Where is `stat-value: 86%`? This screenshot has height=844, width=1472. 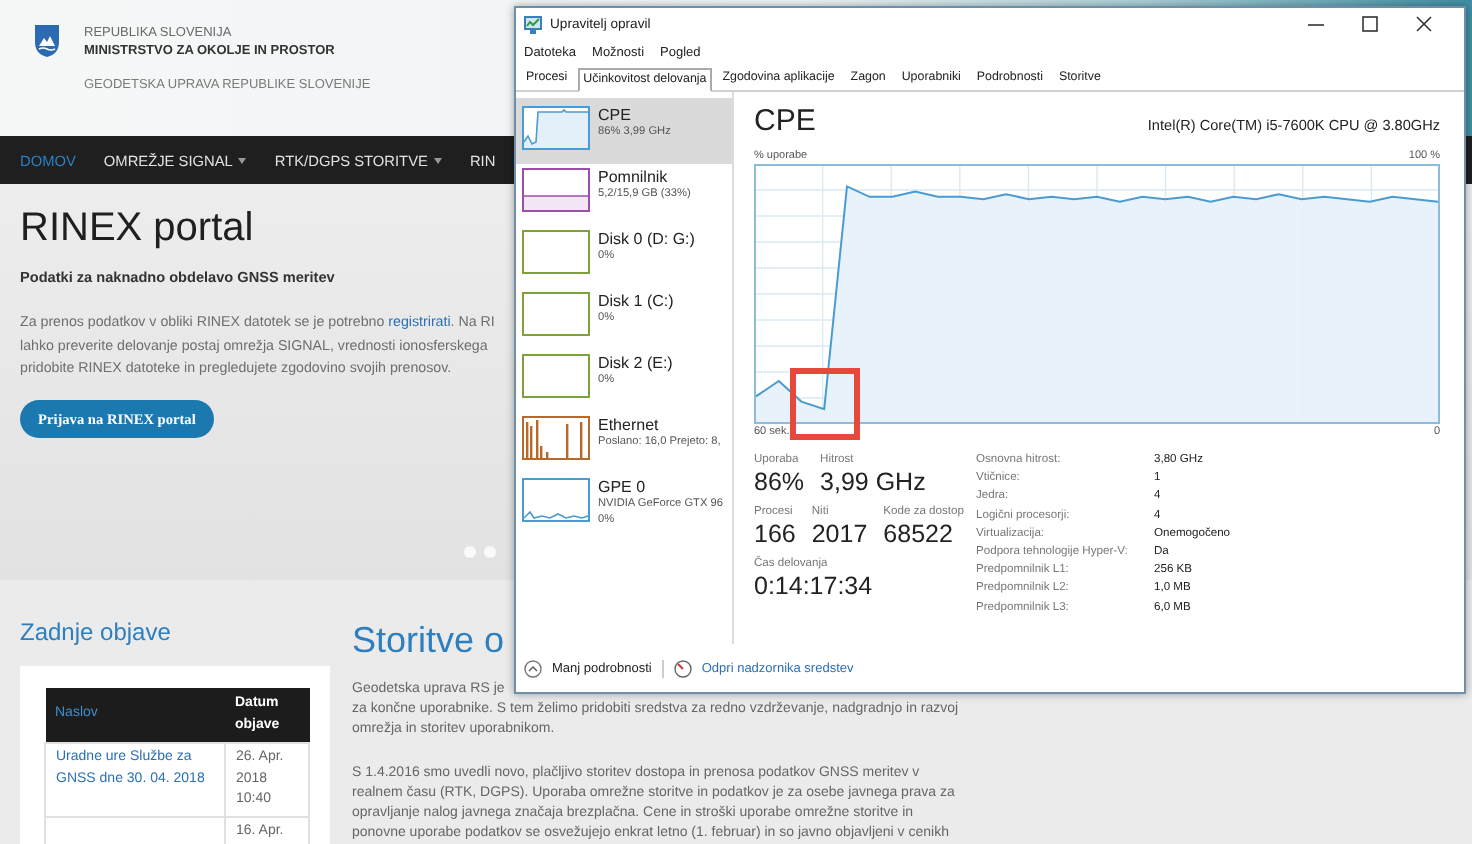
stat-value: 86% is located at coordinates (779, 483).